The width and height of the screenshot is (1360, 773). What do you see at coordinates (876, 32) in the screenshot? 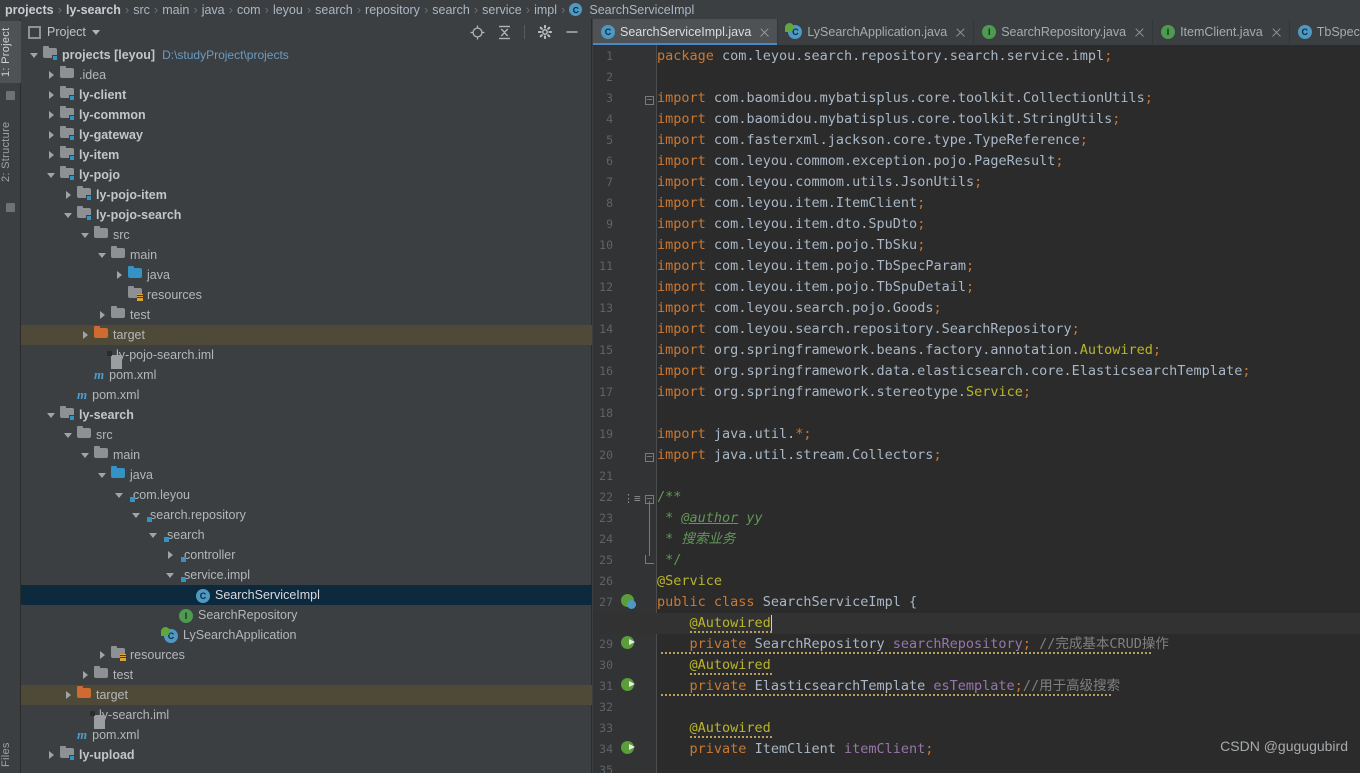
I see `editor-tab: C LySearchApplication.java` at bounding box center [876, 32].